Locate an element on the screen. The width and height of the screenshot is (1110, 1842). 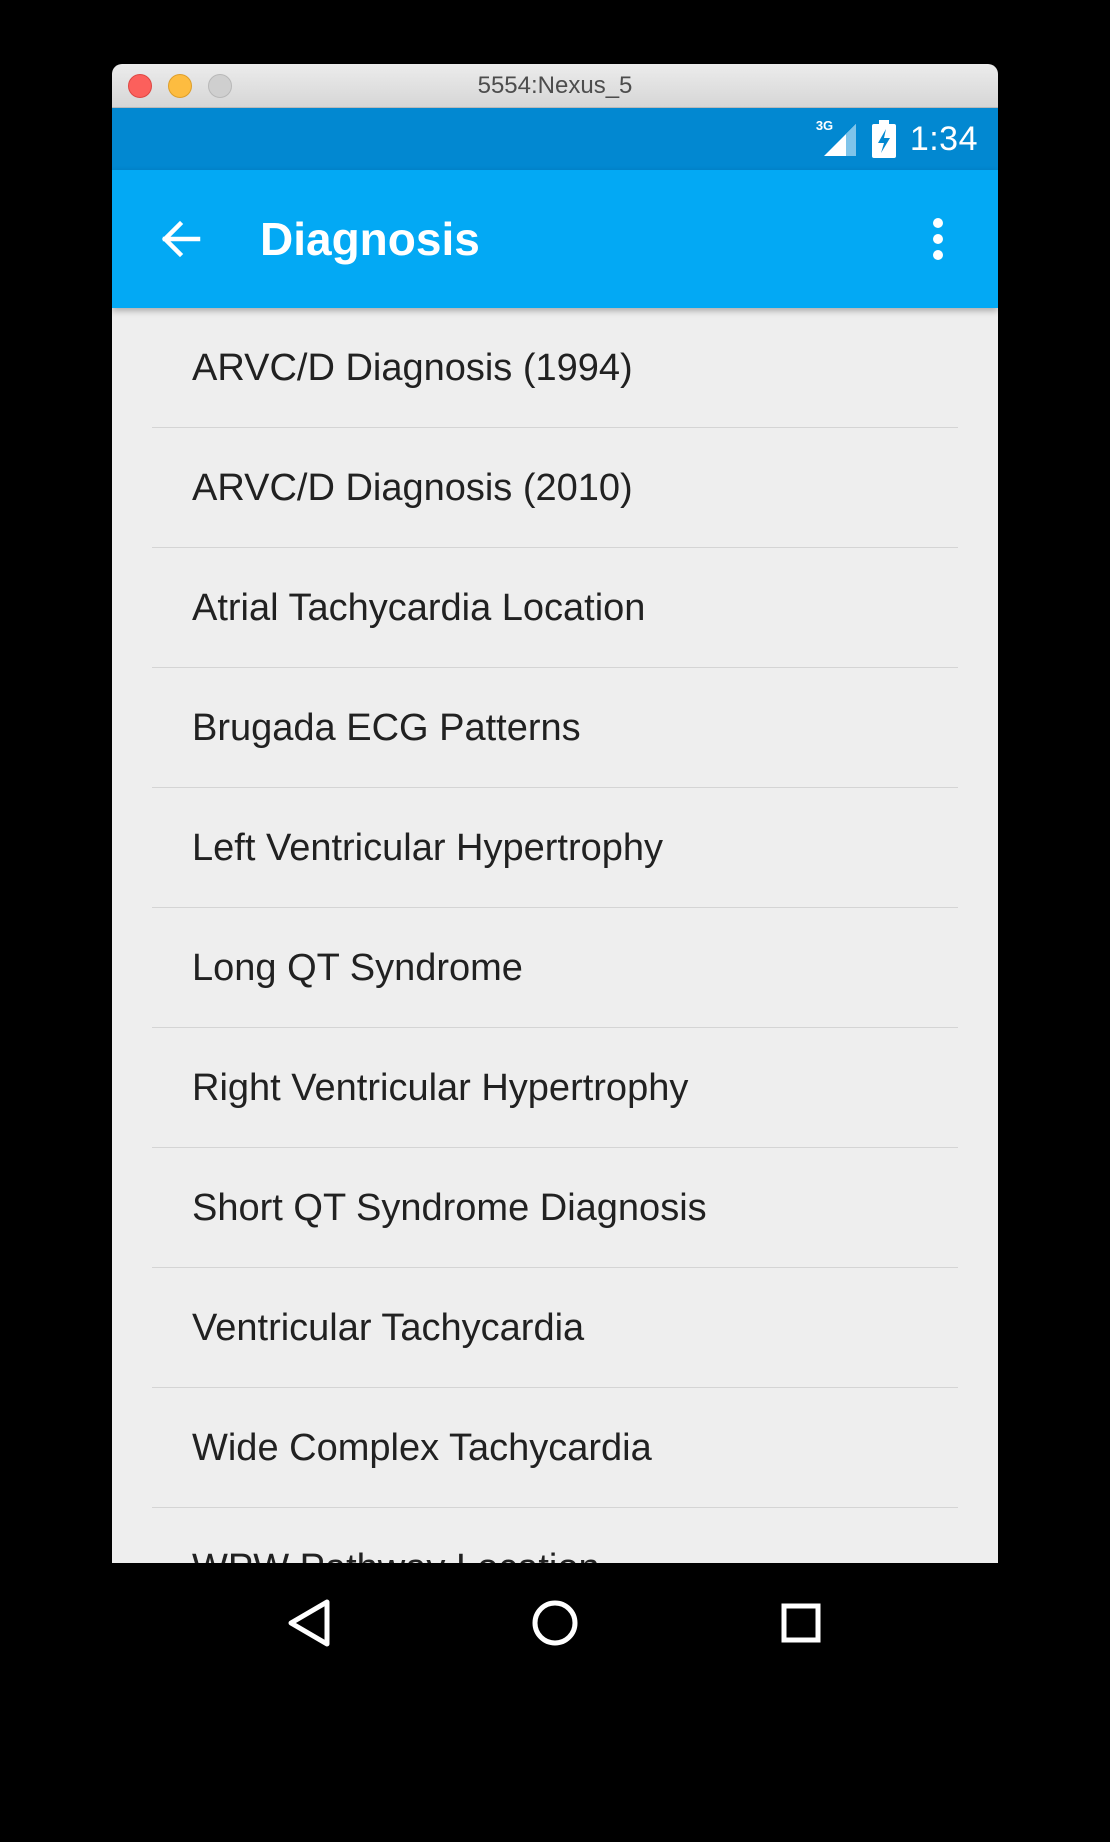
window-titlebar: 5554:Nexus_5 is located at coordinates (555, 86).